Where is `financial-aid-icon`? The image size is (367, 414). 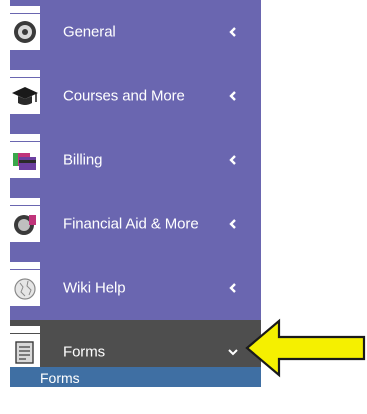
financial-aid-icon is located at coordinates (25, 225).